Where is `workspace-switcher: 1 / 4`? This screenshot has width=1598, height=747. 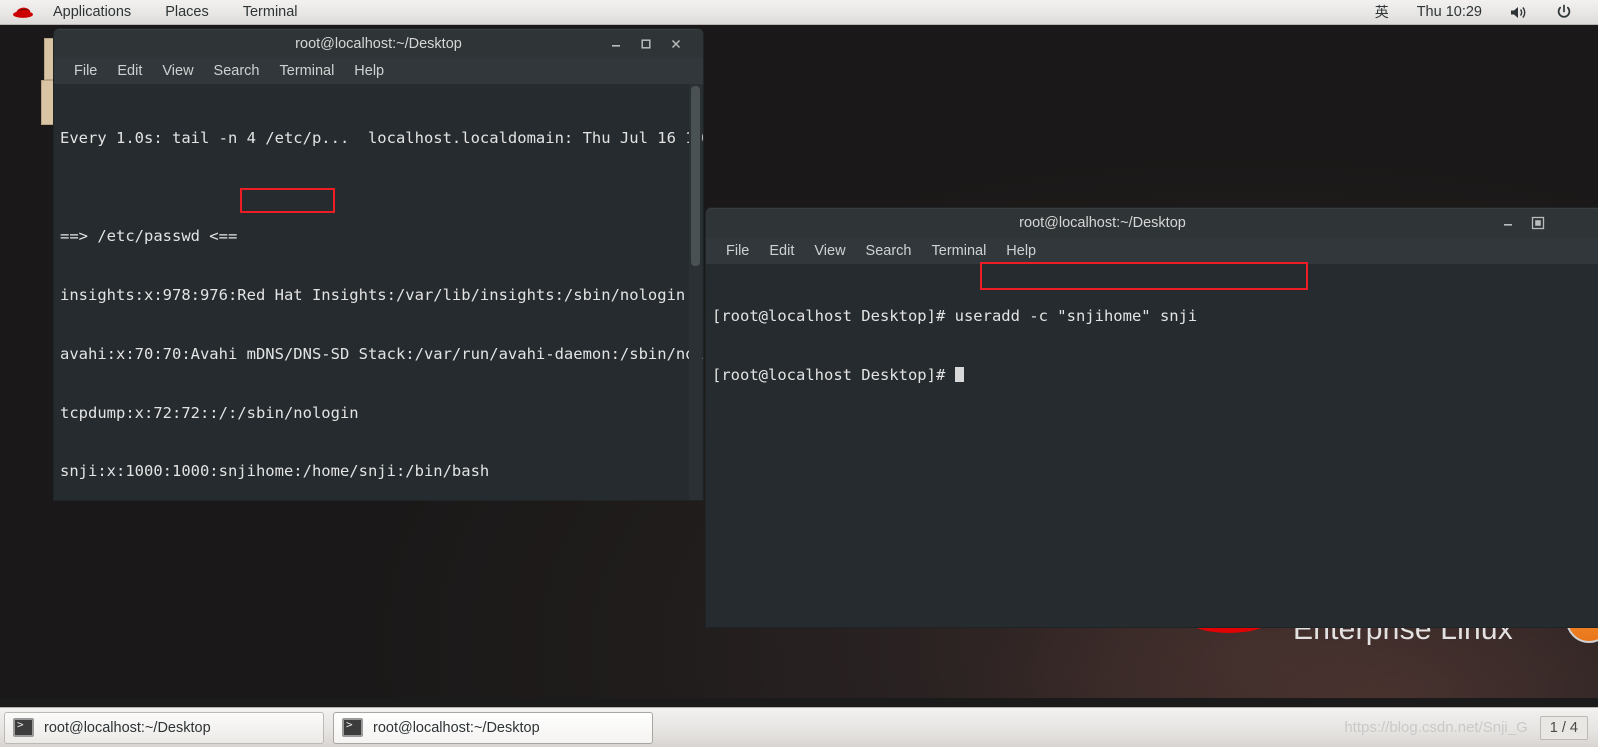 workspace-switcher: 1 / 4 is located at coordinates (1563, 727).